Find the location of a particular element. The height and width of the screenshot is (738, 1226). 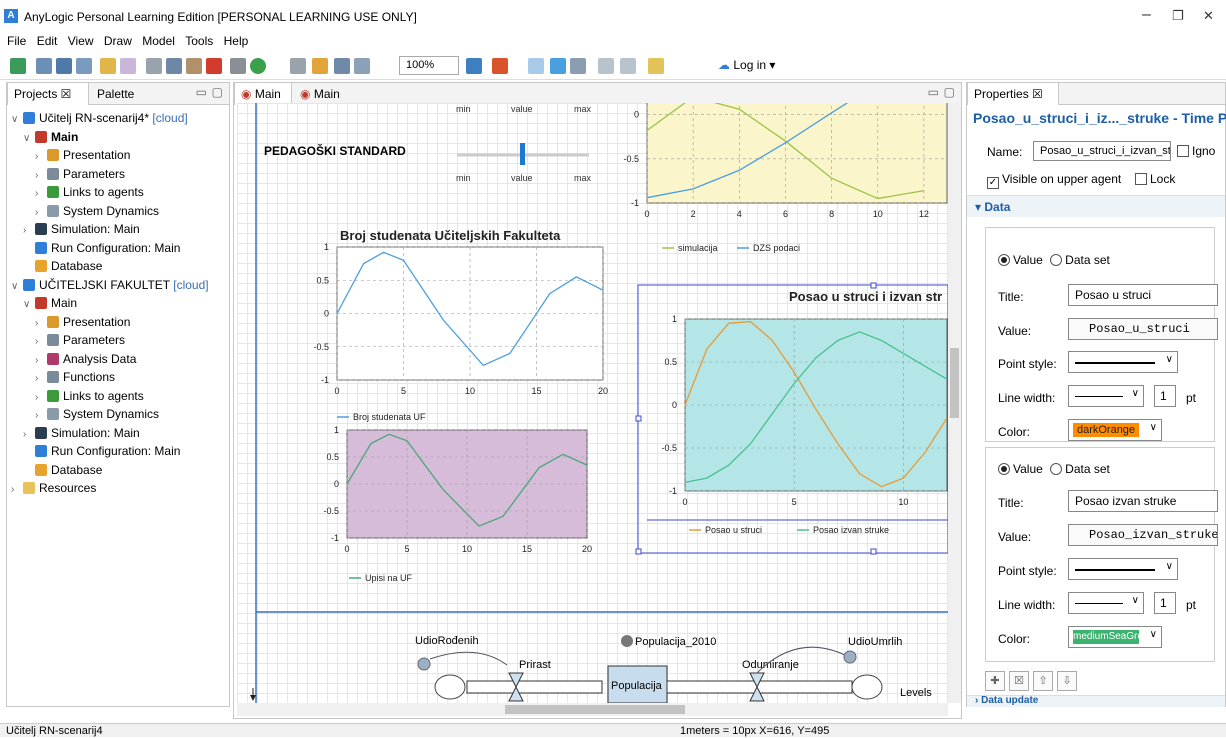

tree-item: ∨UČITELJSKI FAKULTET [cloud] is located at coordinates (110, 285).